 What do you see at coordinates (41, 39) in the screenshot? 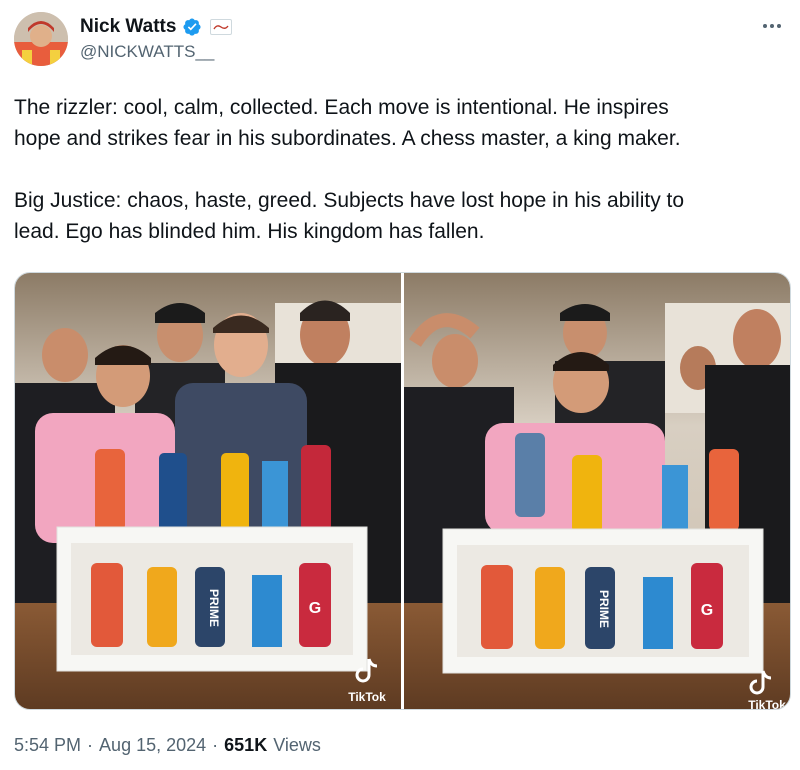
I see `author-avatar` at bounding box center [41, 39].